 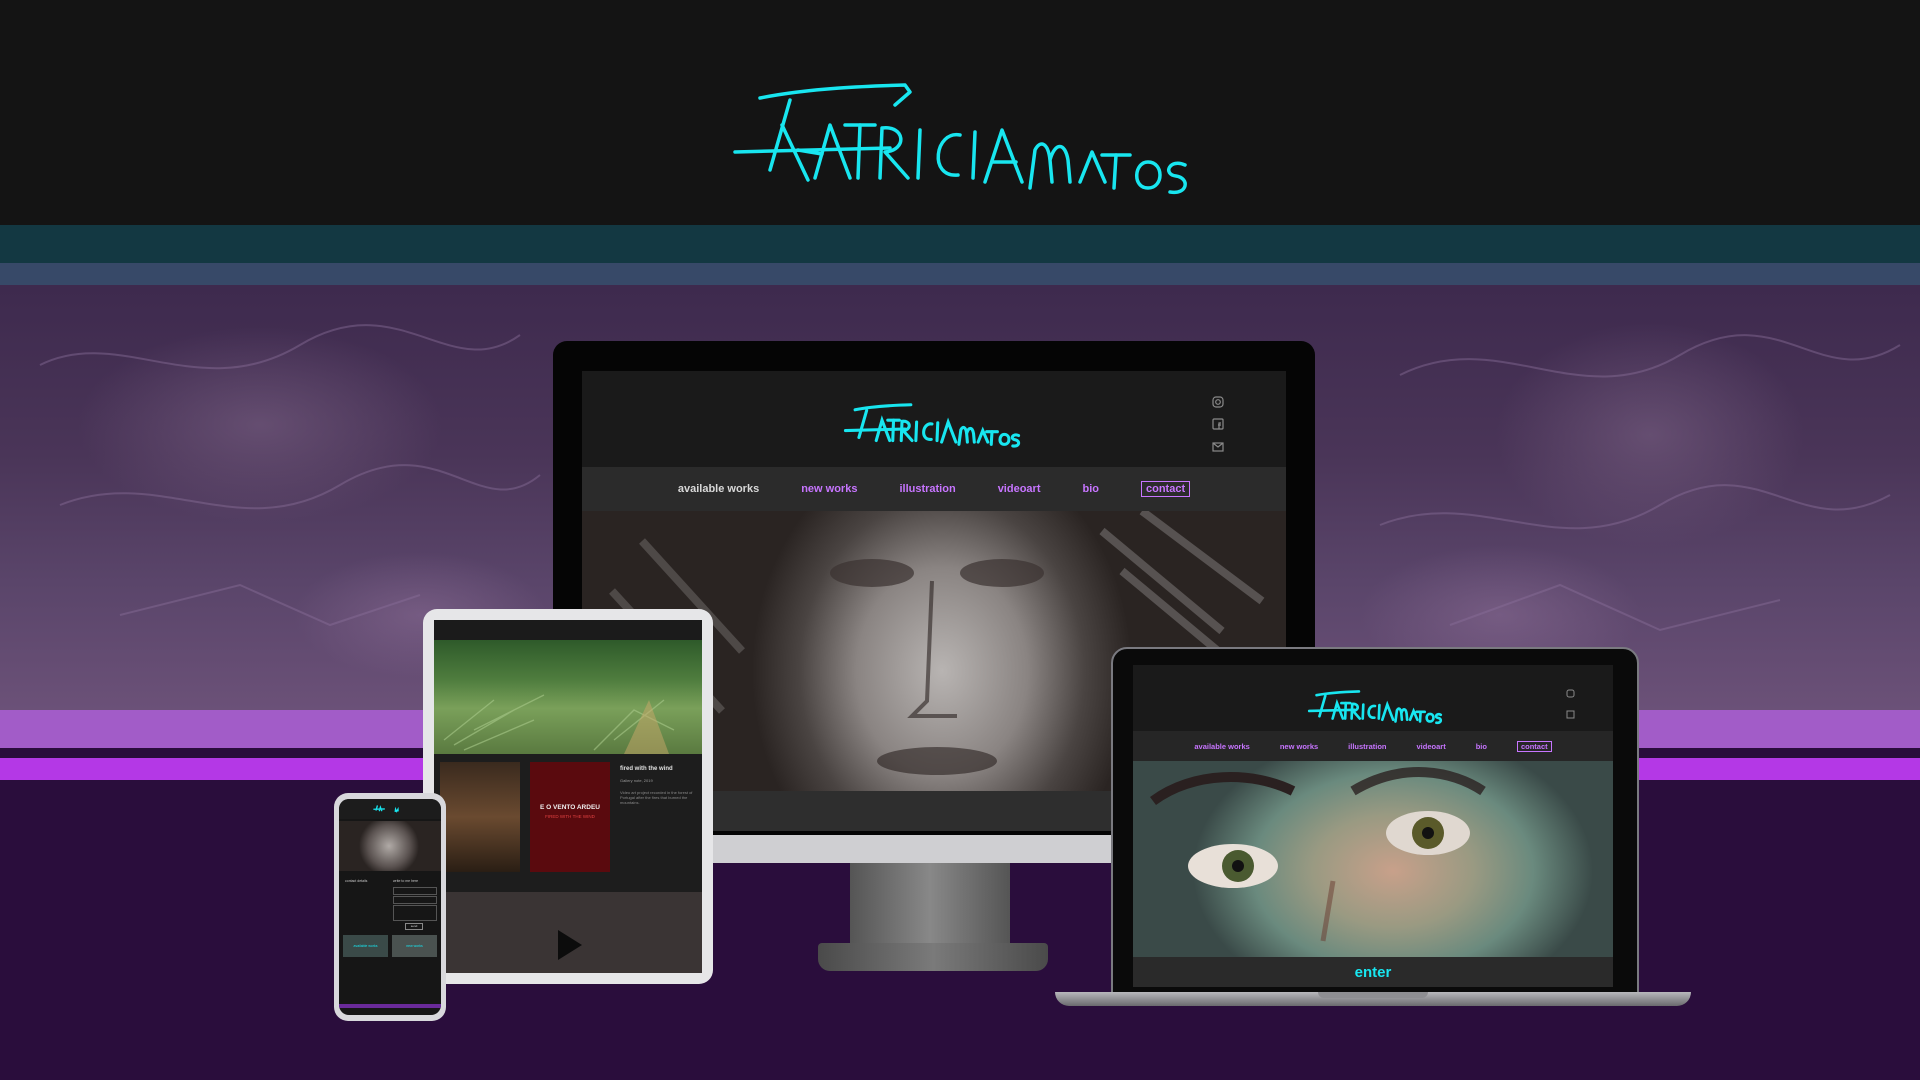 What do you see at coordinates (406, 881) in the screenshot?
I see `write-to-me-label: write to me here` at bounding box center [406, 881].